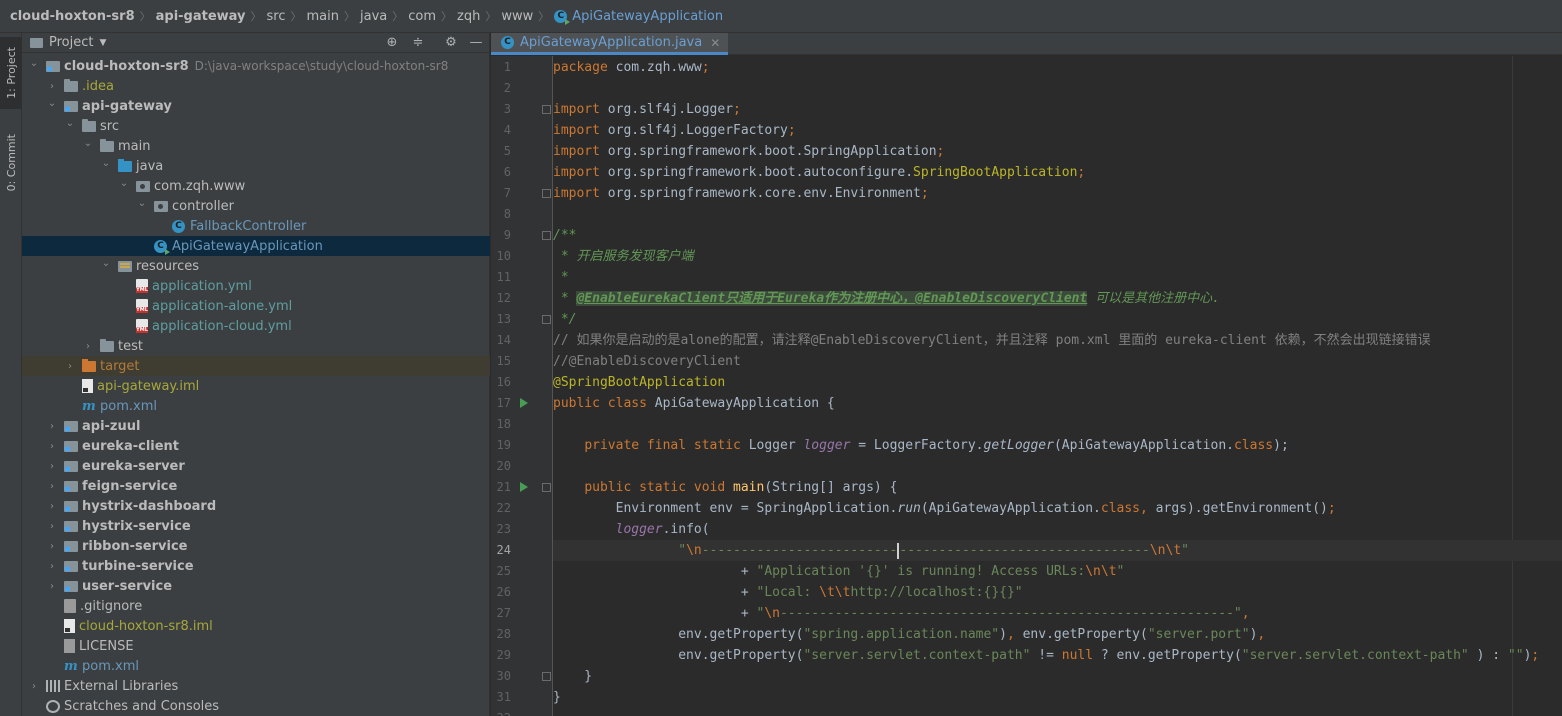 Image resolution: width=1562 pixels, height=716 pixels. Describe the element at coordinates (256, 686) in the screenshot. I see `tree-item: › External Libraries` at that location.